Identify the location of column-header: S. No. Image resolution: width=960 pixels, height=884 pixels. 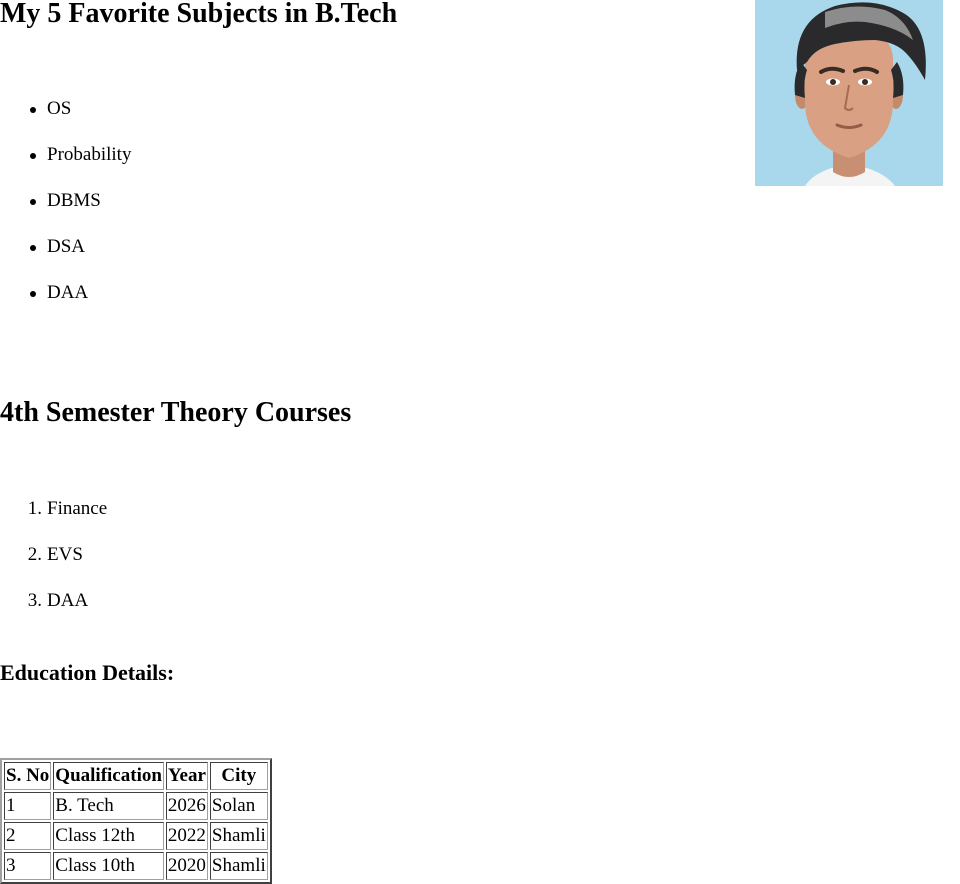
(28, 776).